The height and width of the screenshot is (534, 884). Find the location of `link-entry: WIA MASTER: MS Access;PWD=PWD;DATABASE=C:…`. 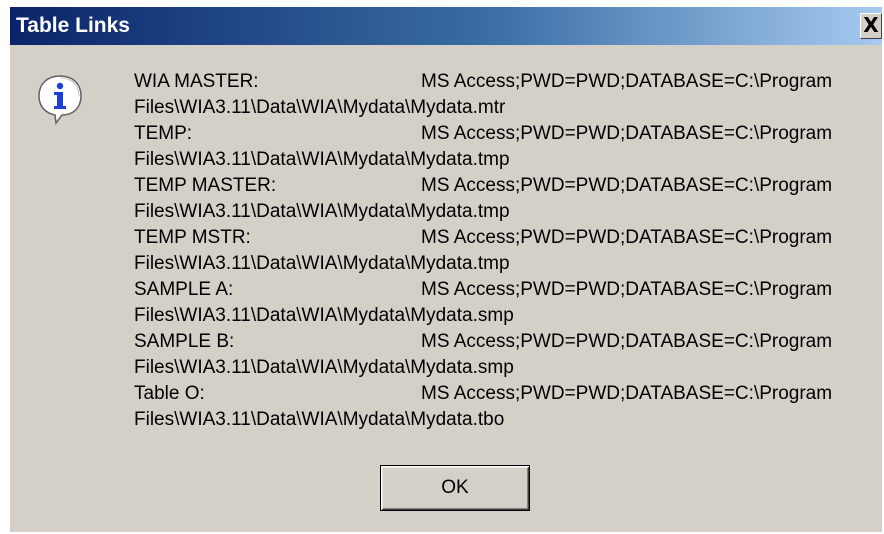

link-entry: WIA MASTER: MS Access;PWD=PWD;DATABASE=C:… is located at coordinates (508, 95).